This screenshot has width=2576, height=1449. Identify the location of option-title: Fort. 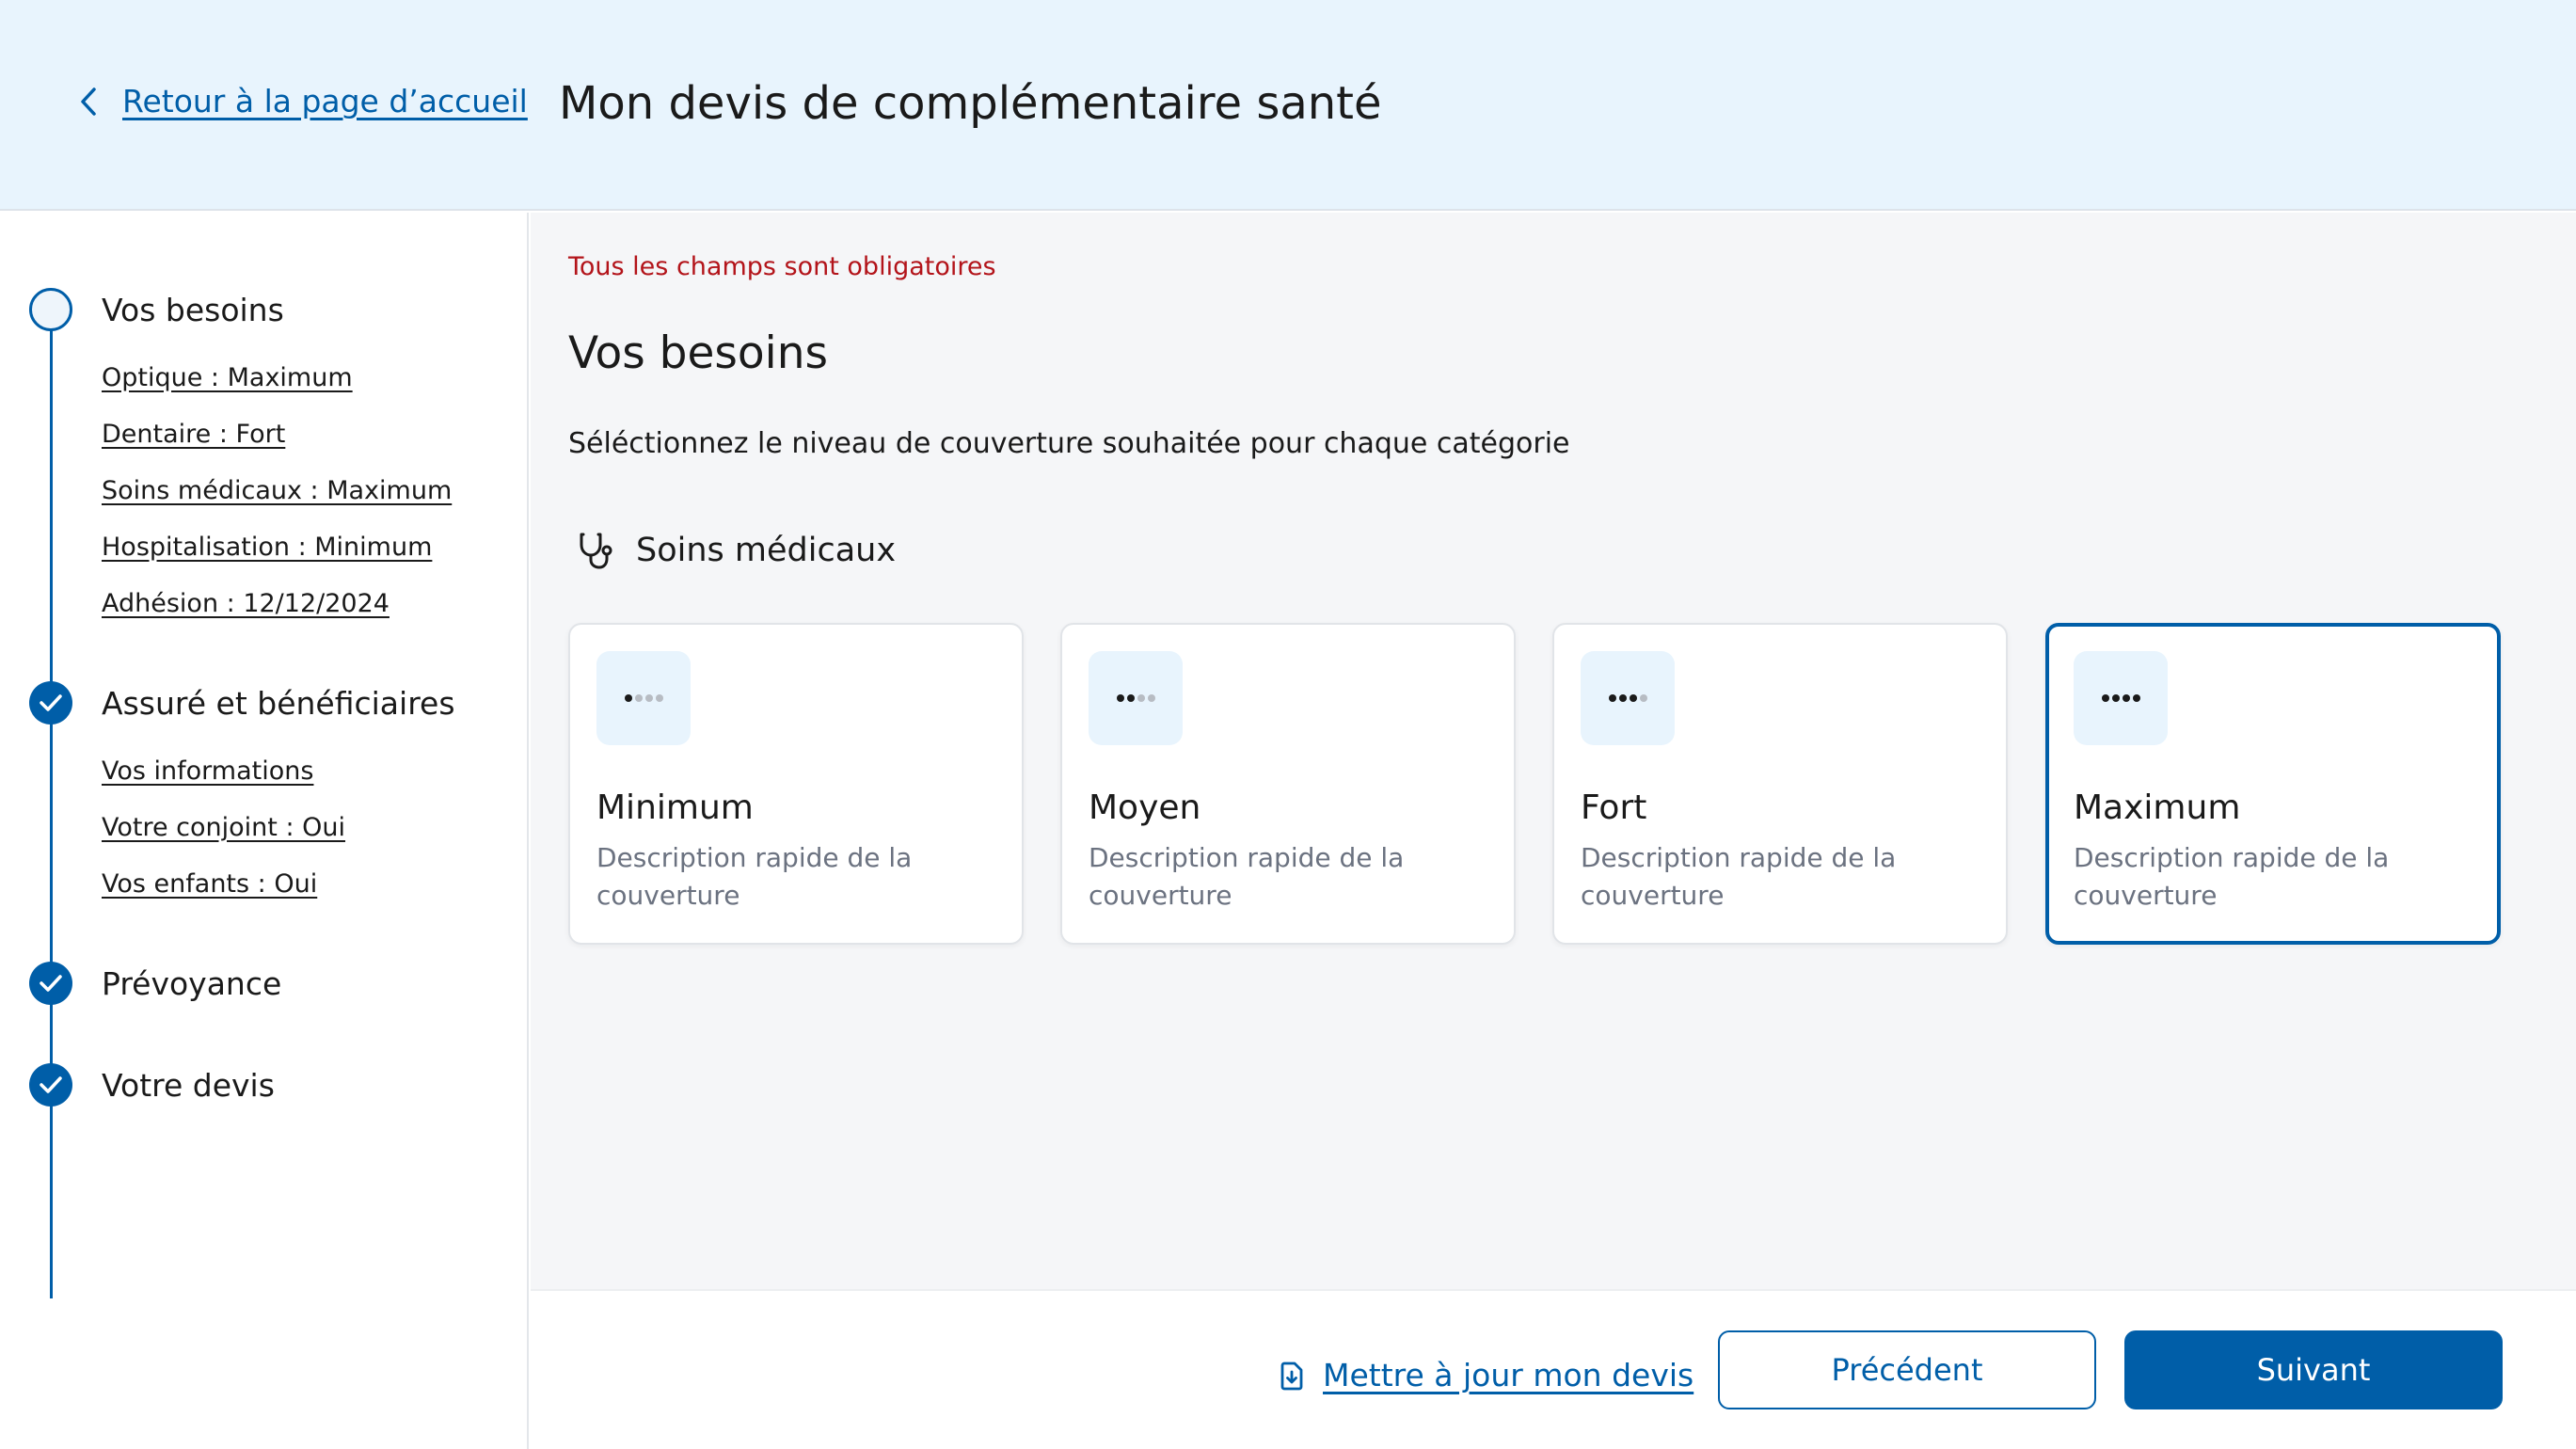
(1614, 807).